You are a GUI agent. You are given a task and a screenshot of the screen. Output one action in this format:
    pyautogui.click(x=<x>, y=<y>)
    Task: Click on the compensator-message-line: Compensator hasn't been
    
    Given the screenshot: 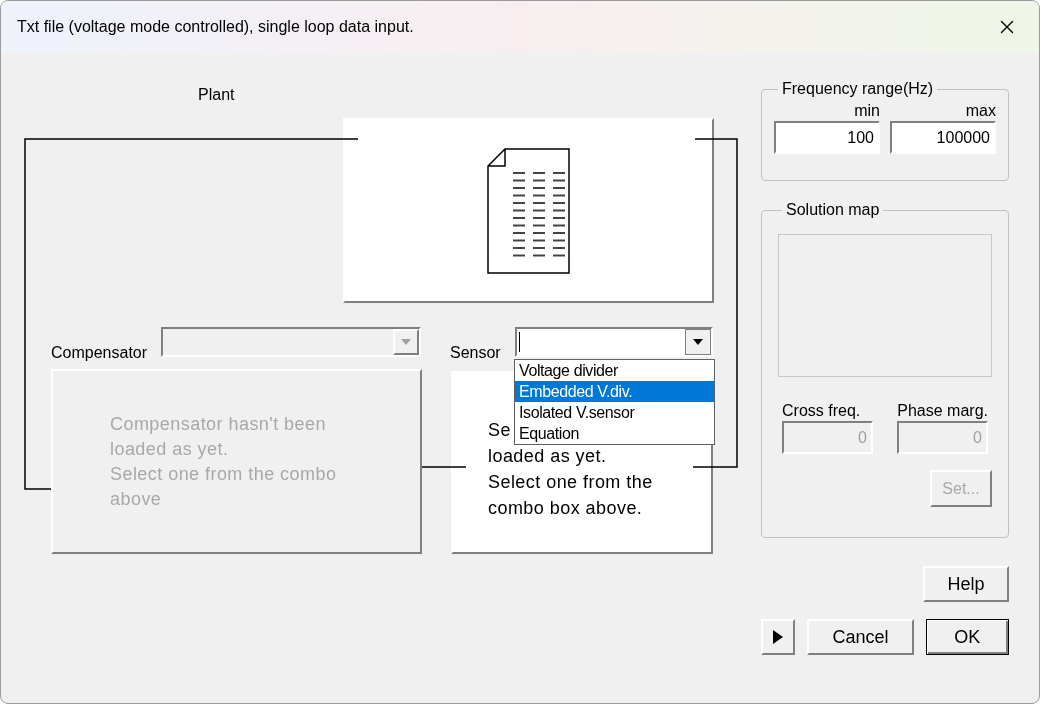 What is the action you would take?
    pyautogui.click(x=218, y=424)
    